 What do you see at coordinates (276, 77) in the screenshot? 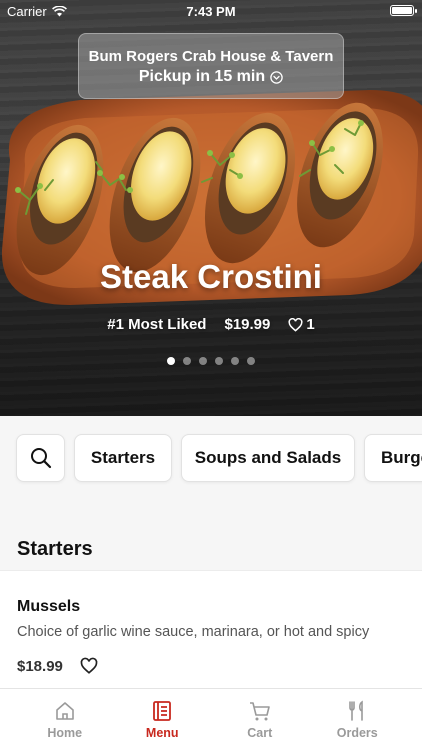
I see `chevron-down-circle-icon` at bounding box center [276, 77].